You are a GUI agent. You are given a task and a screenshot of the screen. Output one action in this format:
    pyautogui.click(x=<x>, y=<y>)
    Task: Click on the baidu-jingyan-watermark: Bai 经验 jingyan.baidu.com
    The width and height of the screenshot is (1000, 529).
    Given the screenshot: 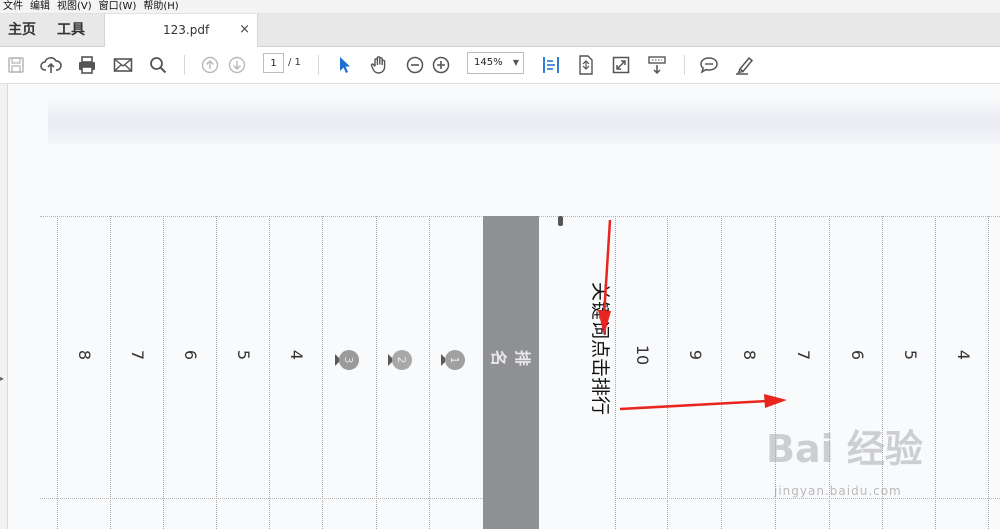 What is the action you would take?
    pyautogui.click(x=880, y=465)
    